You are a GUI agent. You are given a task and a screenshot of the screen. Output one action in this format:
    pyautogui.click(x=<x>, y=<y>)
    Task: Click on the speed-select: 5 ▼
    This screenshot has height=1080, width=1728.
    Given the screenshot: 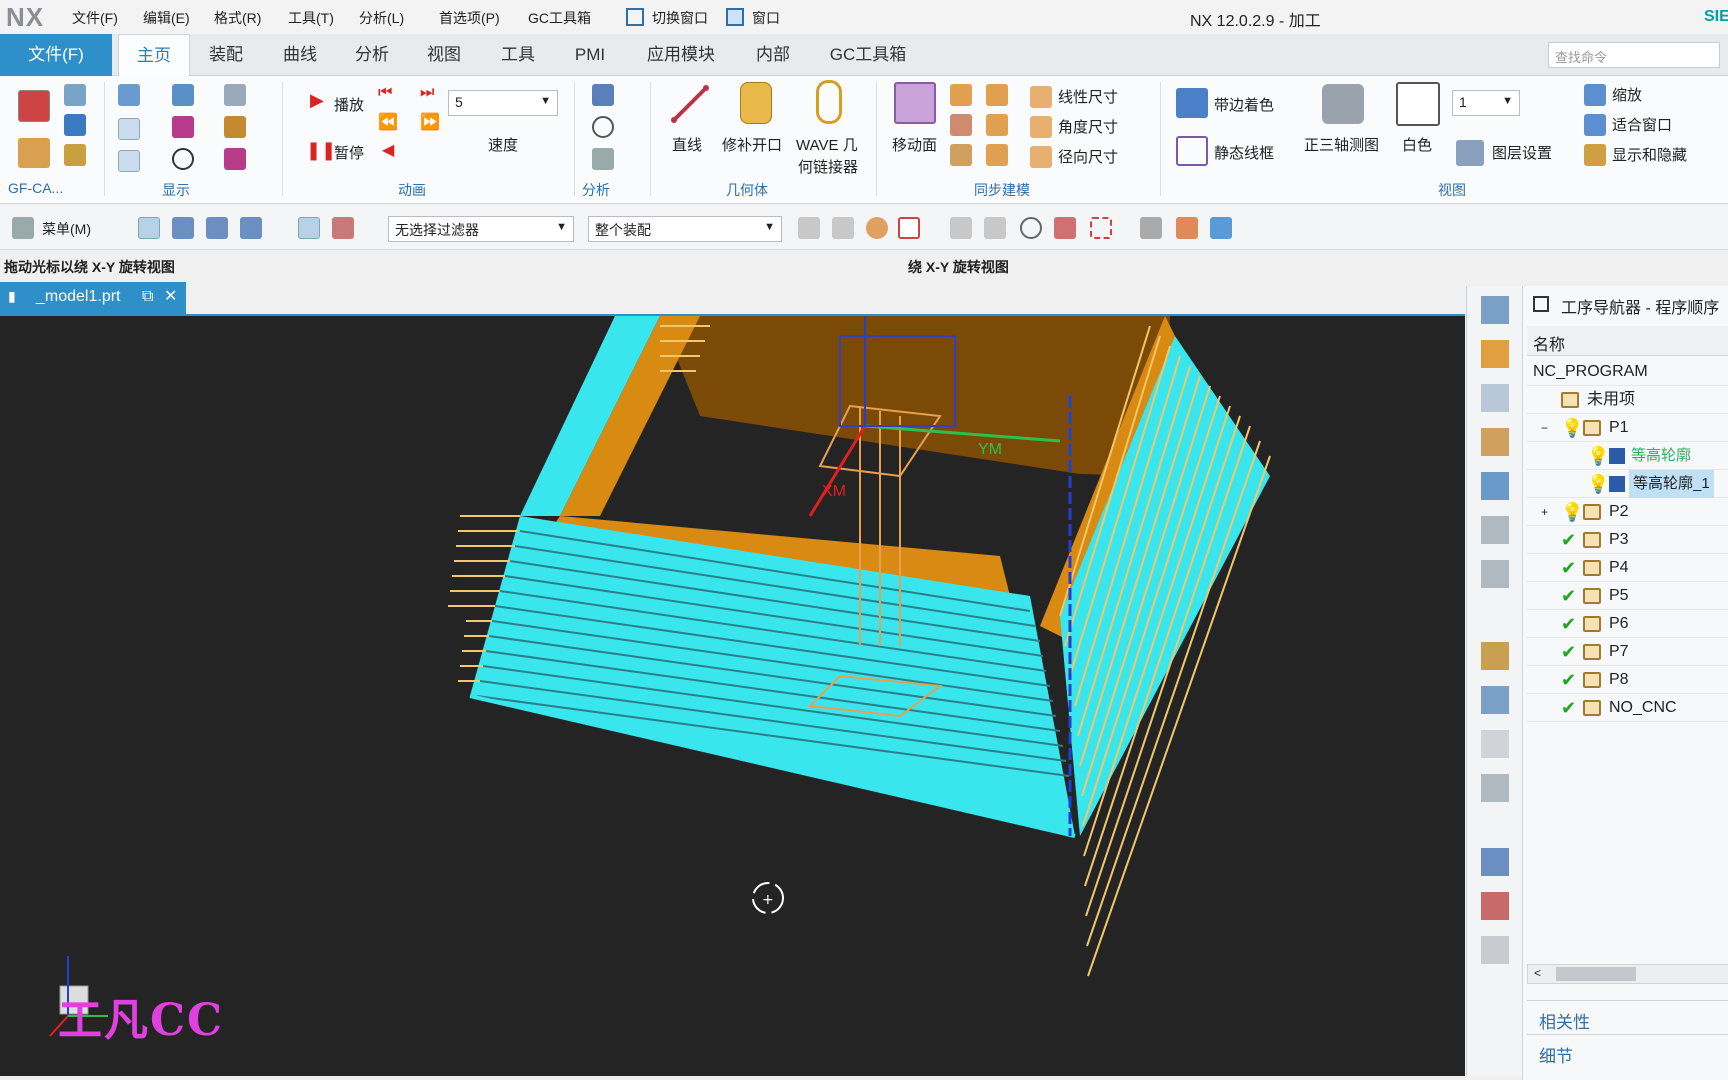 What is the action you would take?
    pyautogui.click(x=503, y=103)
    